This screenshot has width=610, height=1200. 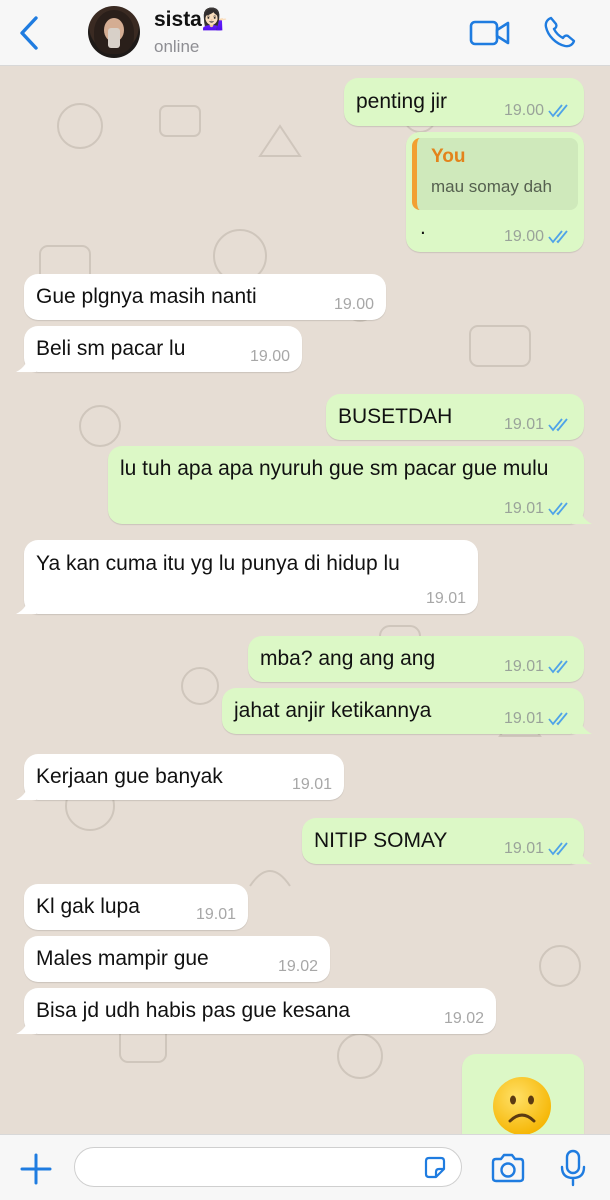 I want to click on outgoing-message: NITIP SOMAY 19.01, so click(x=447, y=841).